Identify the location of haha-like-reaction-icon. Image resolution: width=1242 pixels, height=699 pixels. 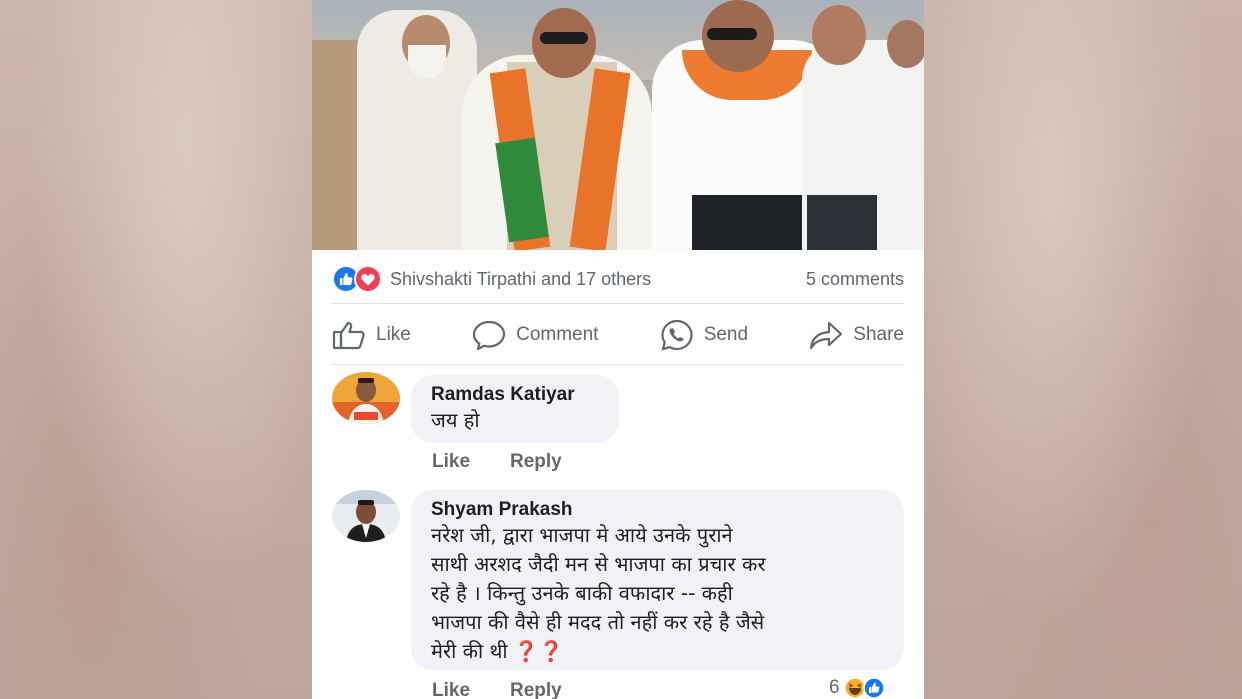
(864, 688).